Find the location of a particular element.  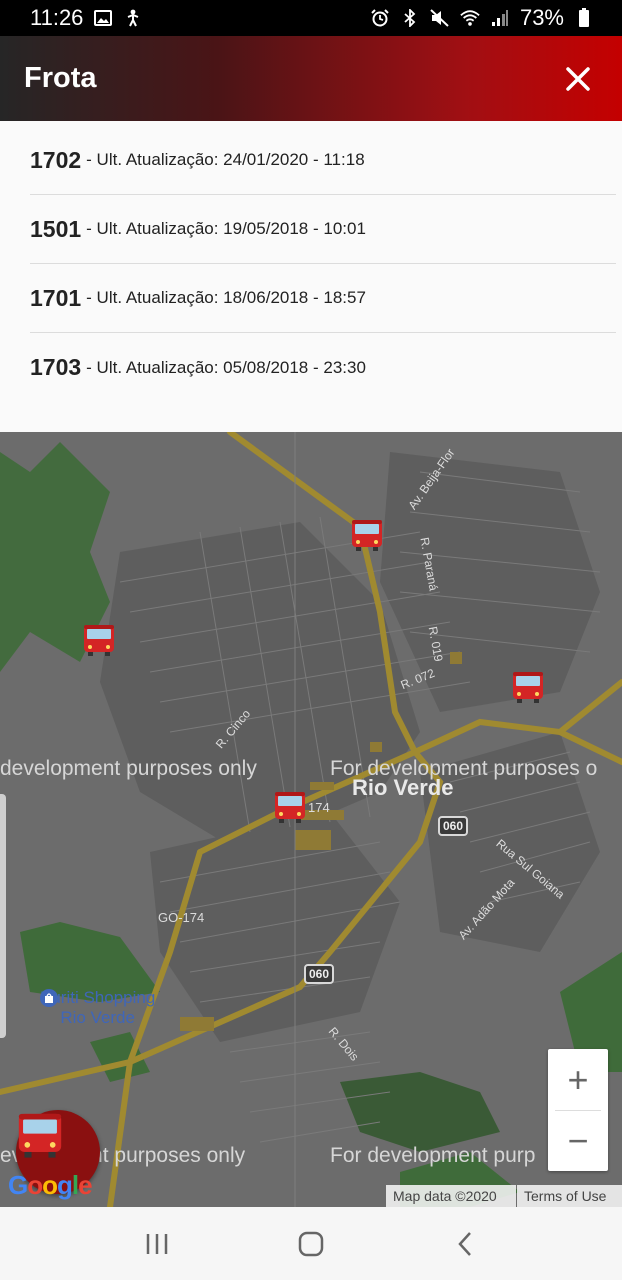

dev-watermark: development purposes only is located at coordinates (128, 768).